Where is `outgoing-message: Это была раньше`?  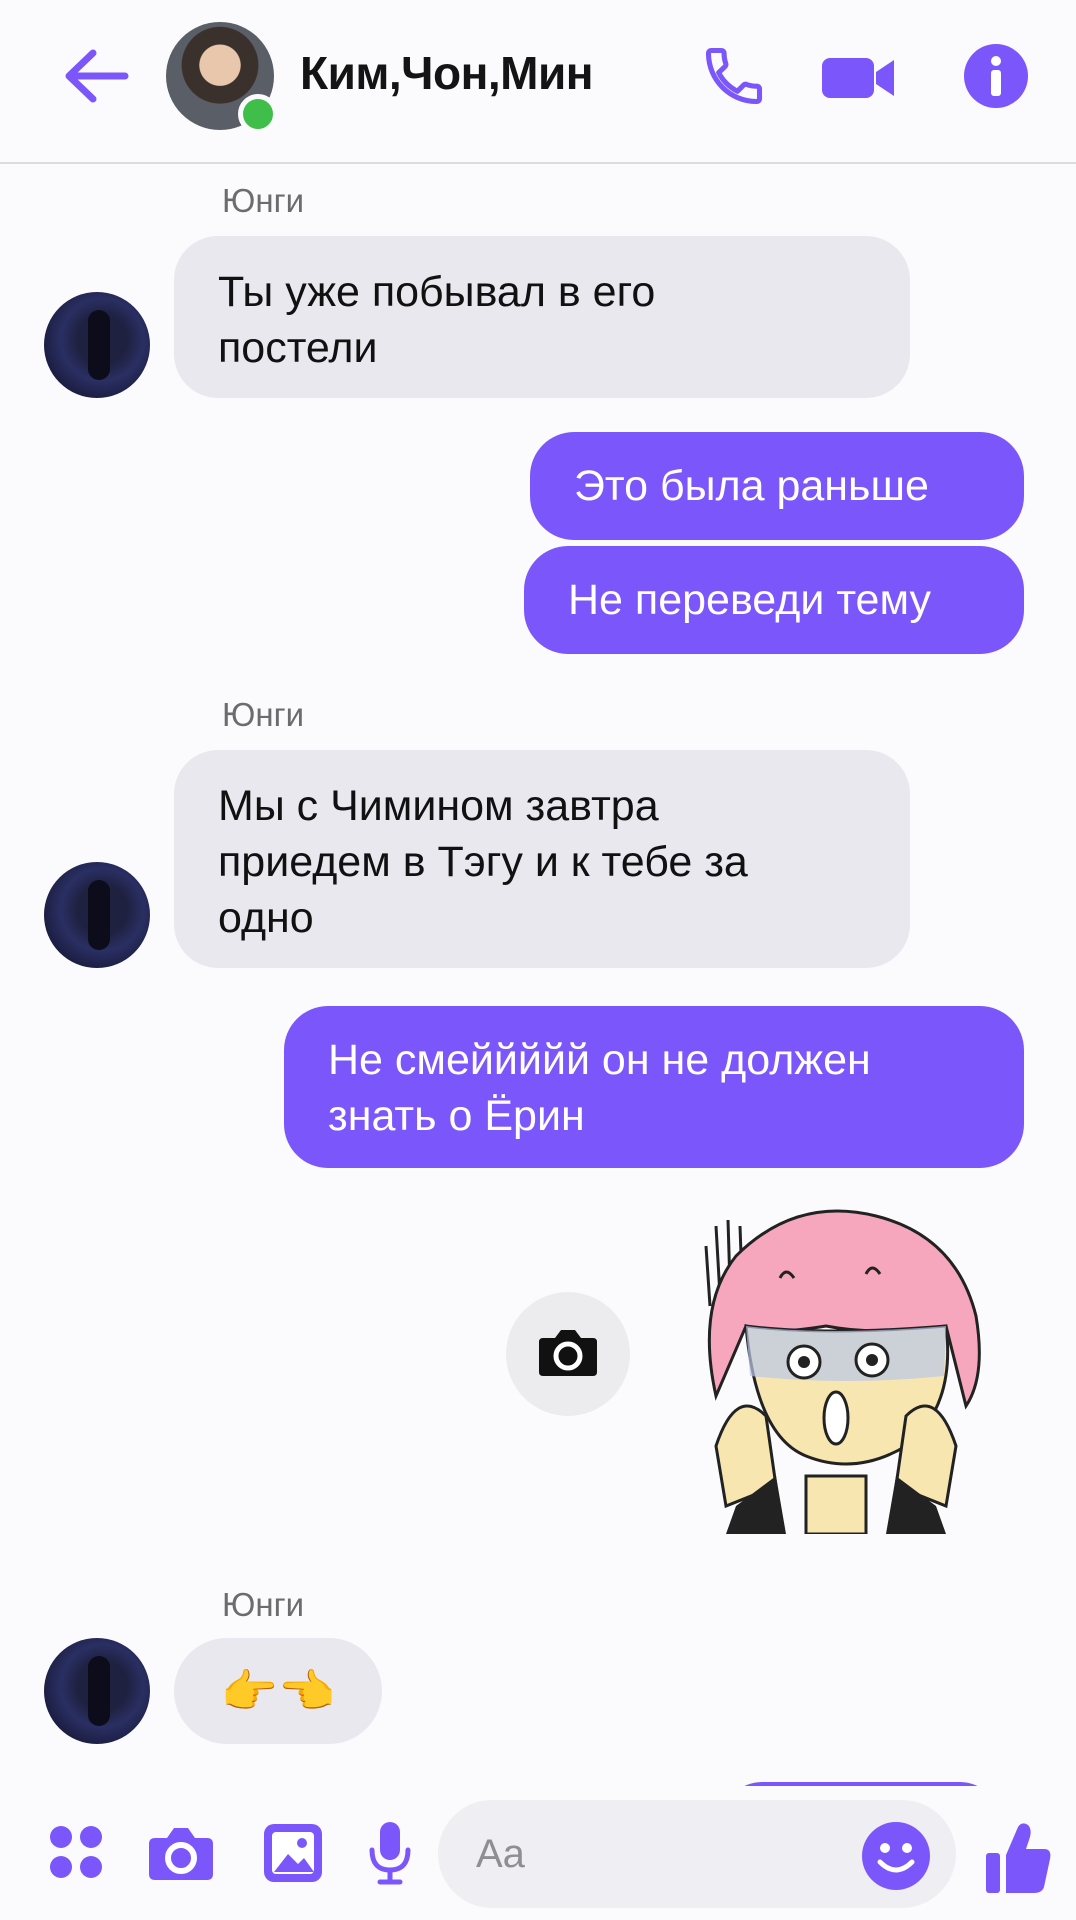 outgoing-message: Это была раньше is located at coordinates (777, 486).